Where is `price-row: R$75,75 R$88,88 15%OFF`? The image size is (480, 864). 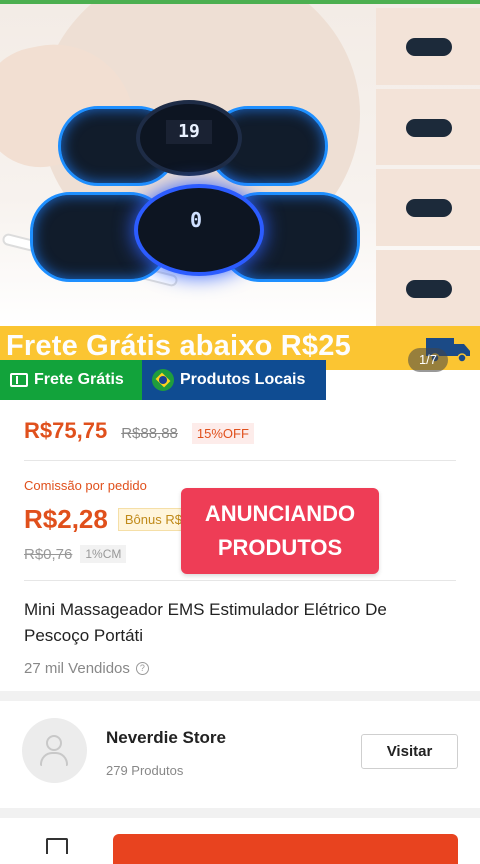 price-row: R$75,75 R$88,88 15%OFF is located at coordinates (139, 431).